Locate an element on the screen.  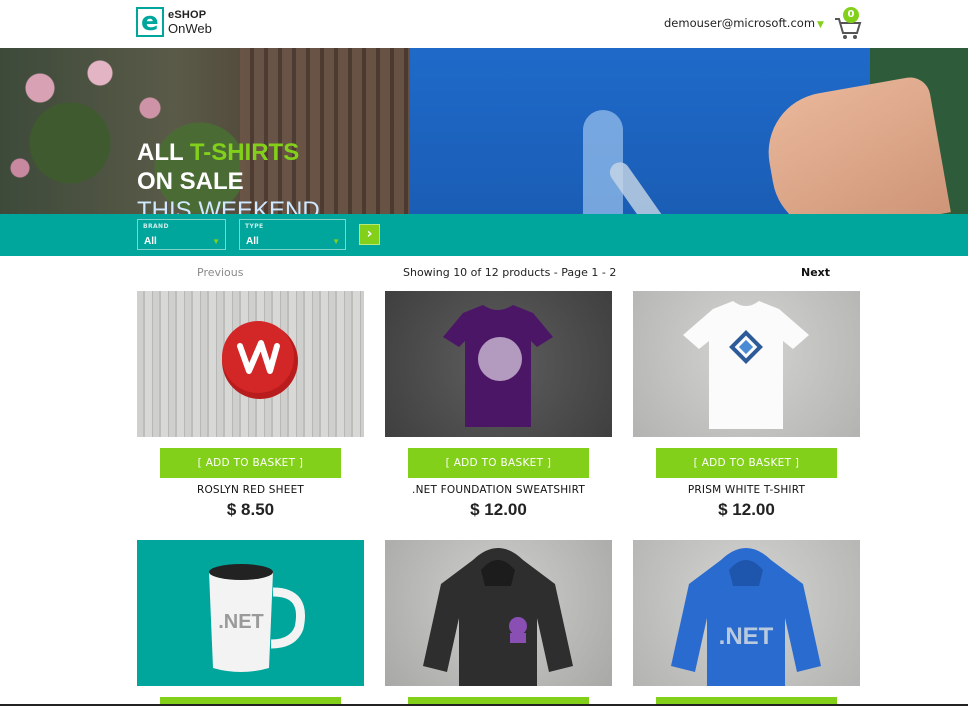
next-link: Next is located at coordinates (815, 272).